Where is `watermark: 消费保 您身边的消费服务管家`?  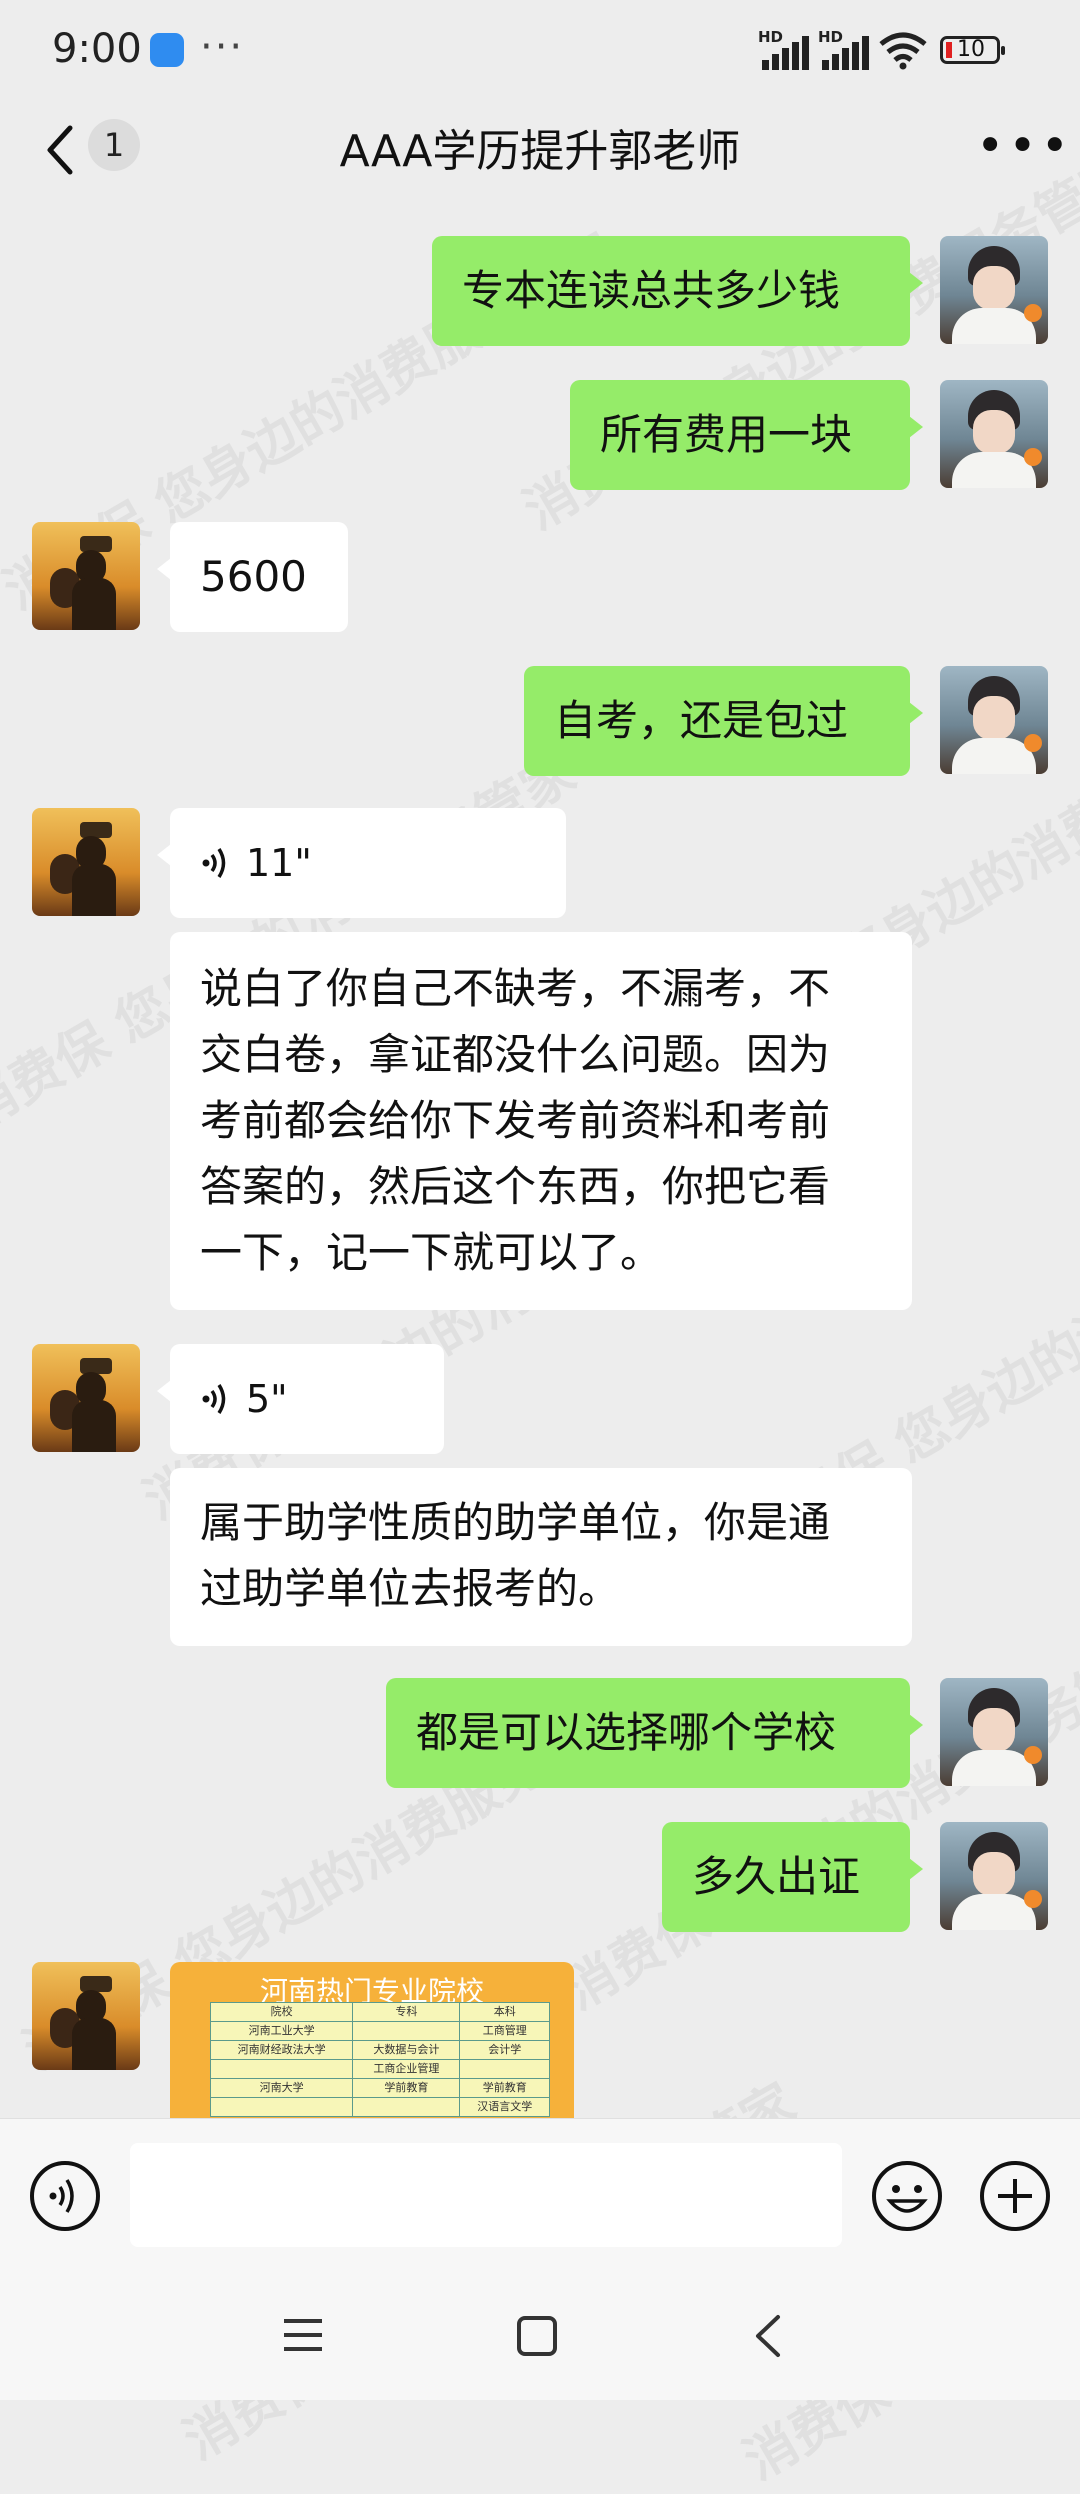 watermark: 消费保 您身边的消费服务管家 is located at coordinates (817, 1822).